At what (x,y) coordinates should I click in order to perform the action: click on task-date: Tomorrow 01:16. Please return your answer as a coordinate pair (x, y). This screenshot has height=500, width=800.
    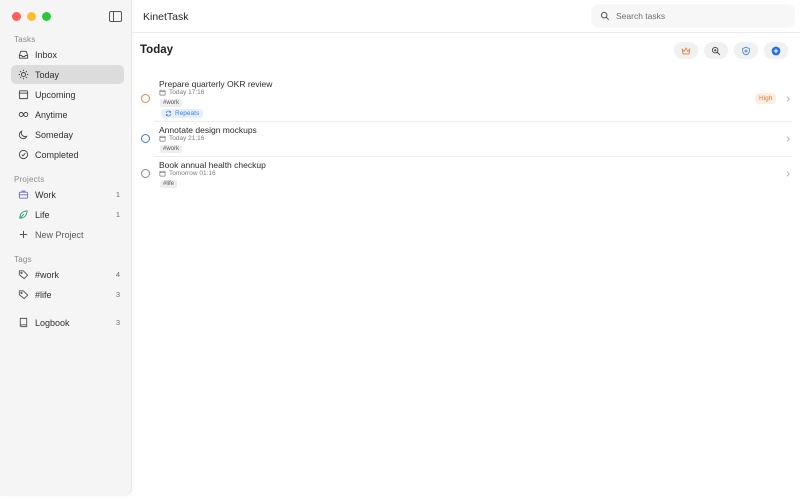
    Looking at the image, I should click on (187, 173).